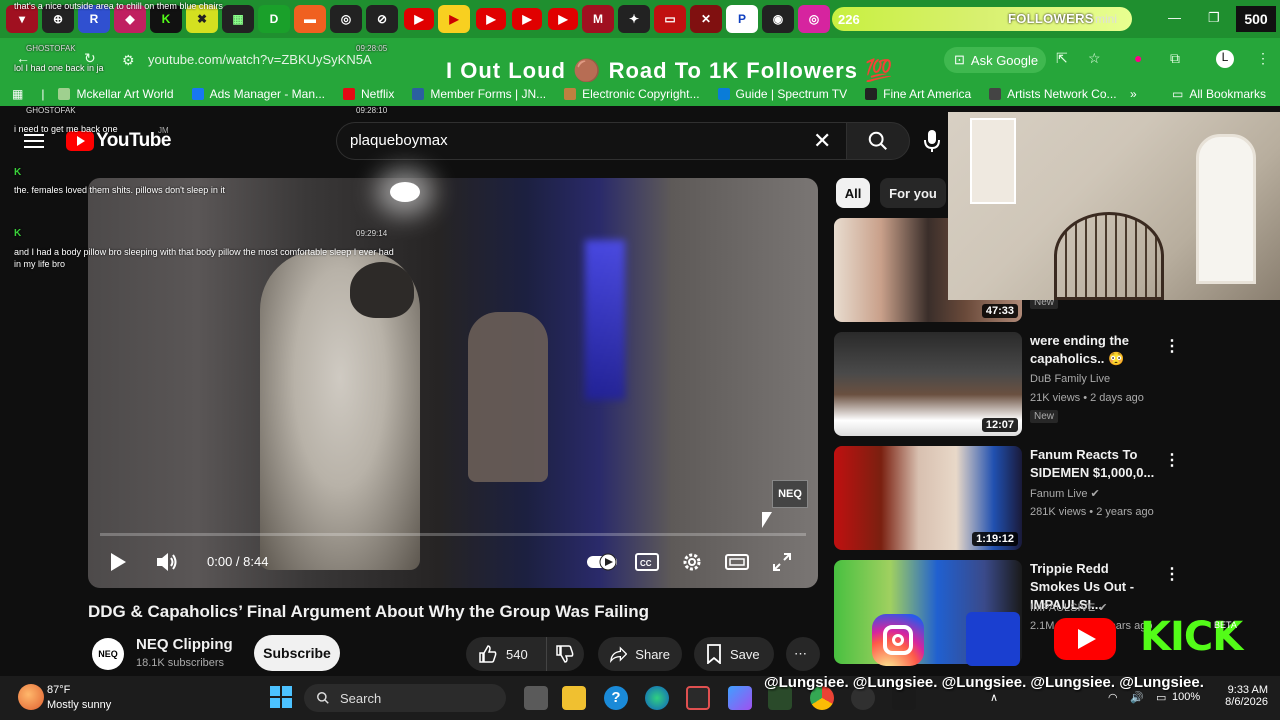  Describe the element at coordinates (1219, 94) in the screenshot. I see `all-bookmarks: ▭ All Bookmarks` at that location.